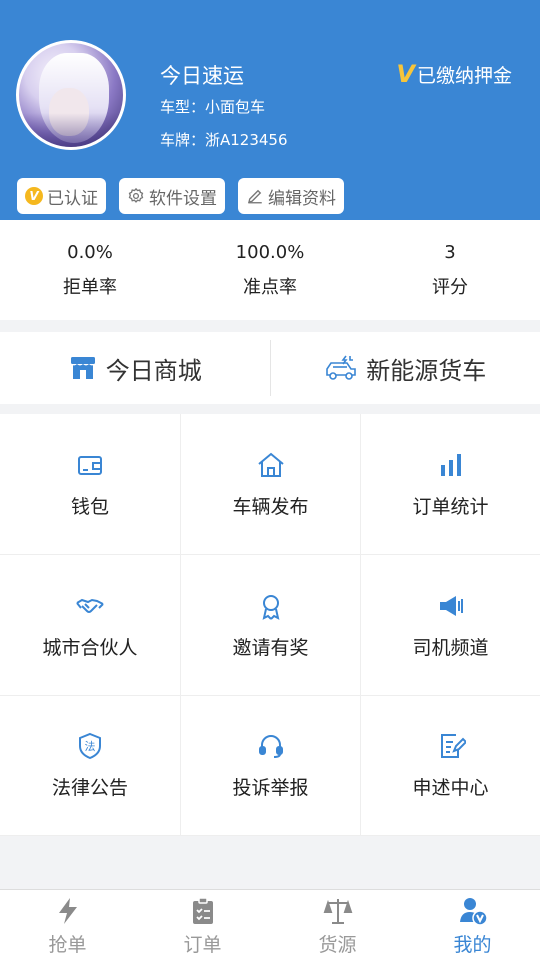 The width and height of the screenshot is (540, 960). I want to click on car-type: 车型：小面包车, so click(213, 107).